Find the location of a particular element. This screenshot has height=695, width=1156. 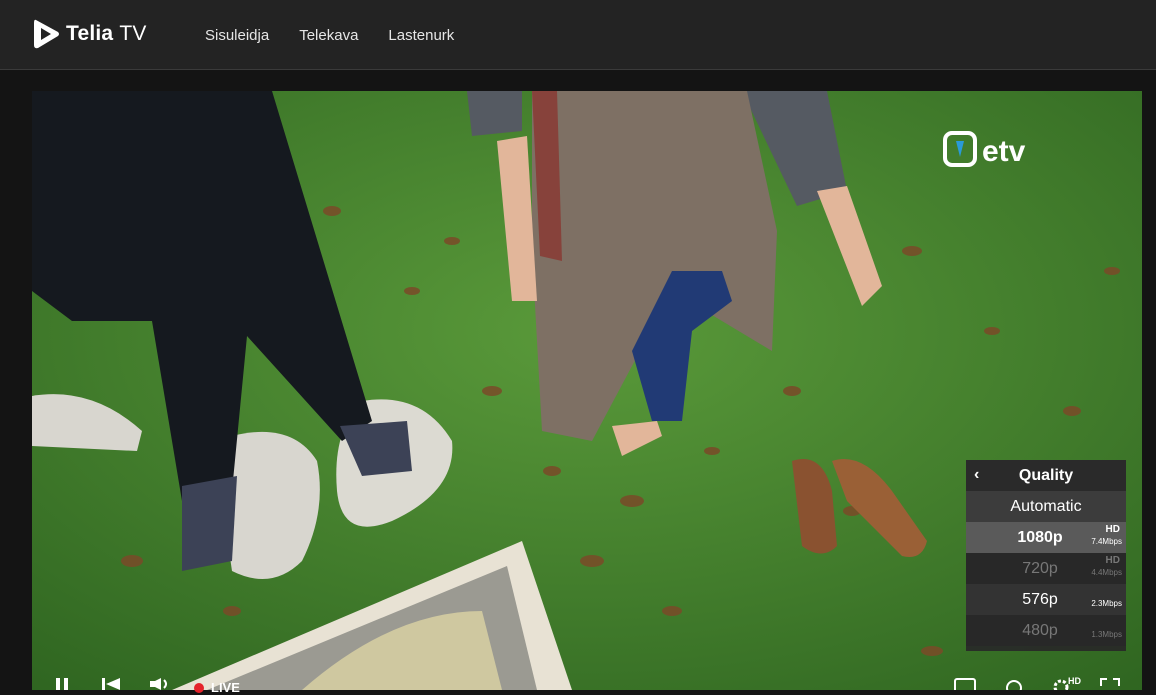

live-indicator: LIVE is located at coordinates (217, 687).